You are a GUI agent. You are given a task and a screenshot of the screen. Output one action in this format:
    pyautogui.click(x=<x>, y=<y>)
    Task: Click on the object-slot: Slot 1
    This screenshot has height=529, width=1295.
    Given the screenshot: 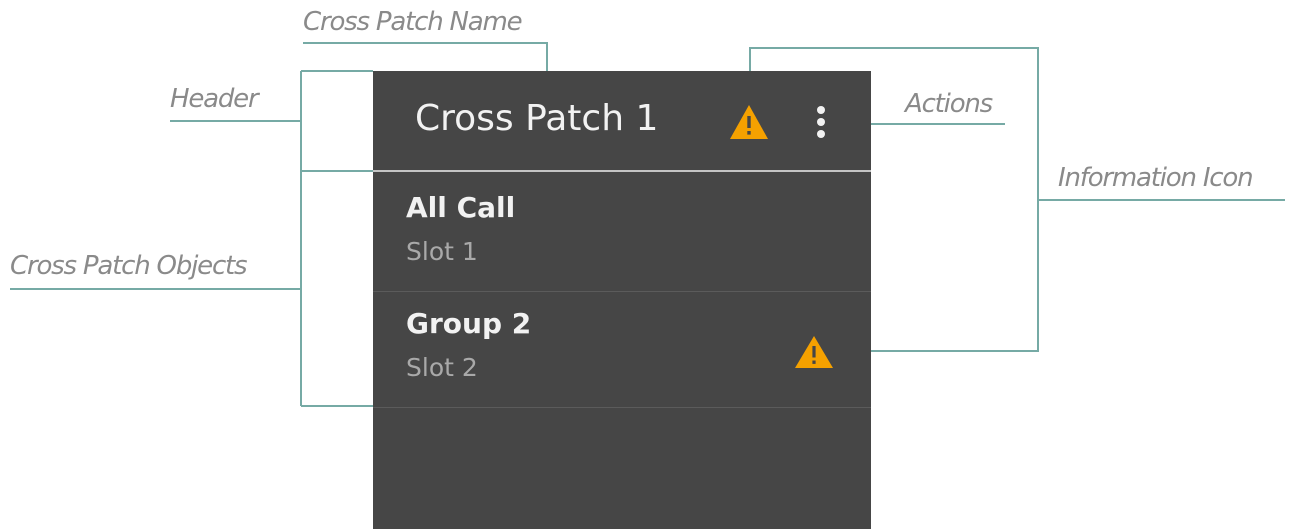 What is the action you would take?
    pyautogui.click(x=442, y=251)
    